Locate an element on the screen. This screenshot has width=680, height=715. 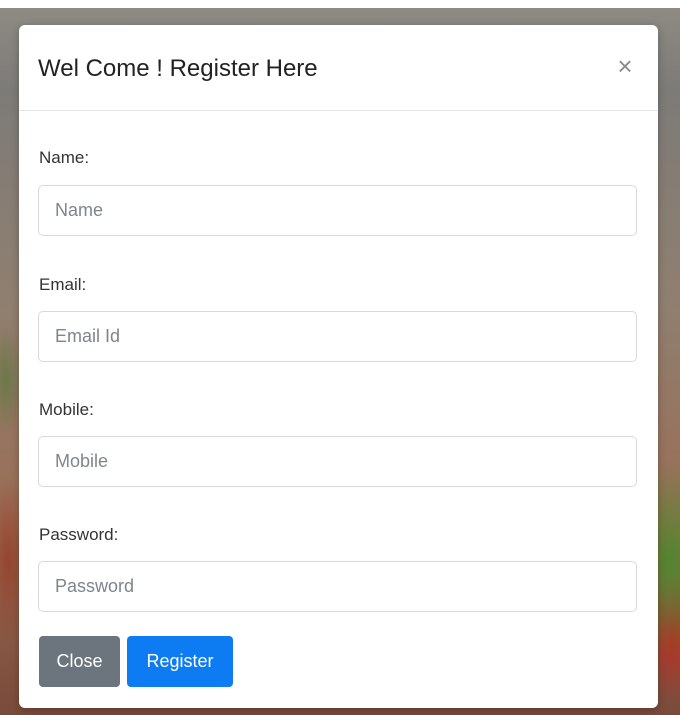
email-input is located at coordinates (337, 336).